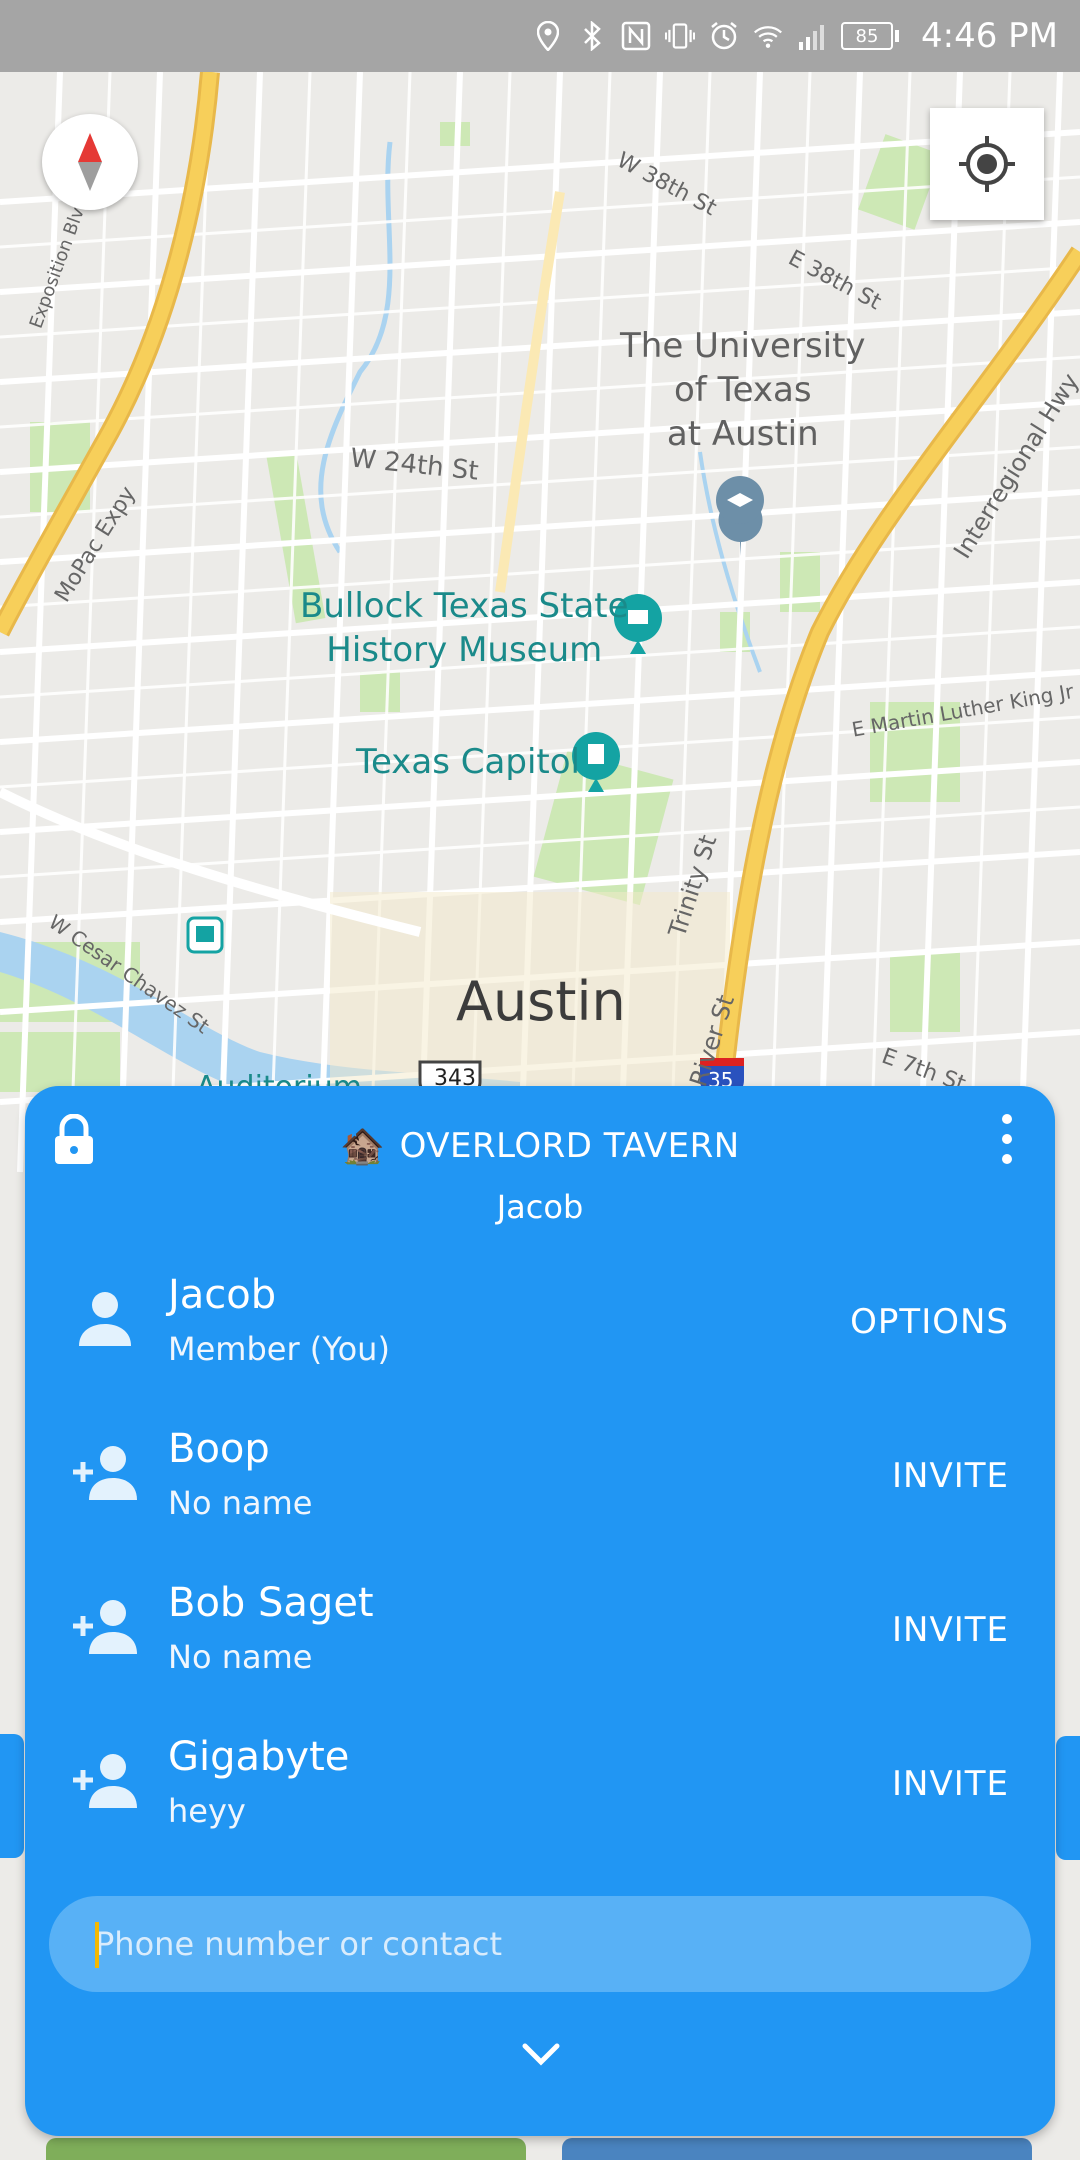  I want to click on panel-header: 🏚️ OVERLORD TAVERN, so click(540, 1146).